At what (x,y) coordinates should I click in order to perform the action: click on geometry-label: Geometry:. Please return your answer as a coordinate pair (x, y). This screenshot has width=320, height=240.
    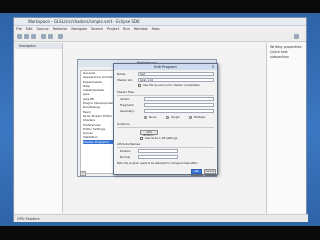
    Looking at the image, I should click on (127, 111).